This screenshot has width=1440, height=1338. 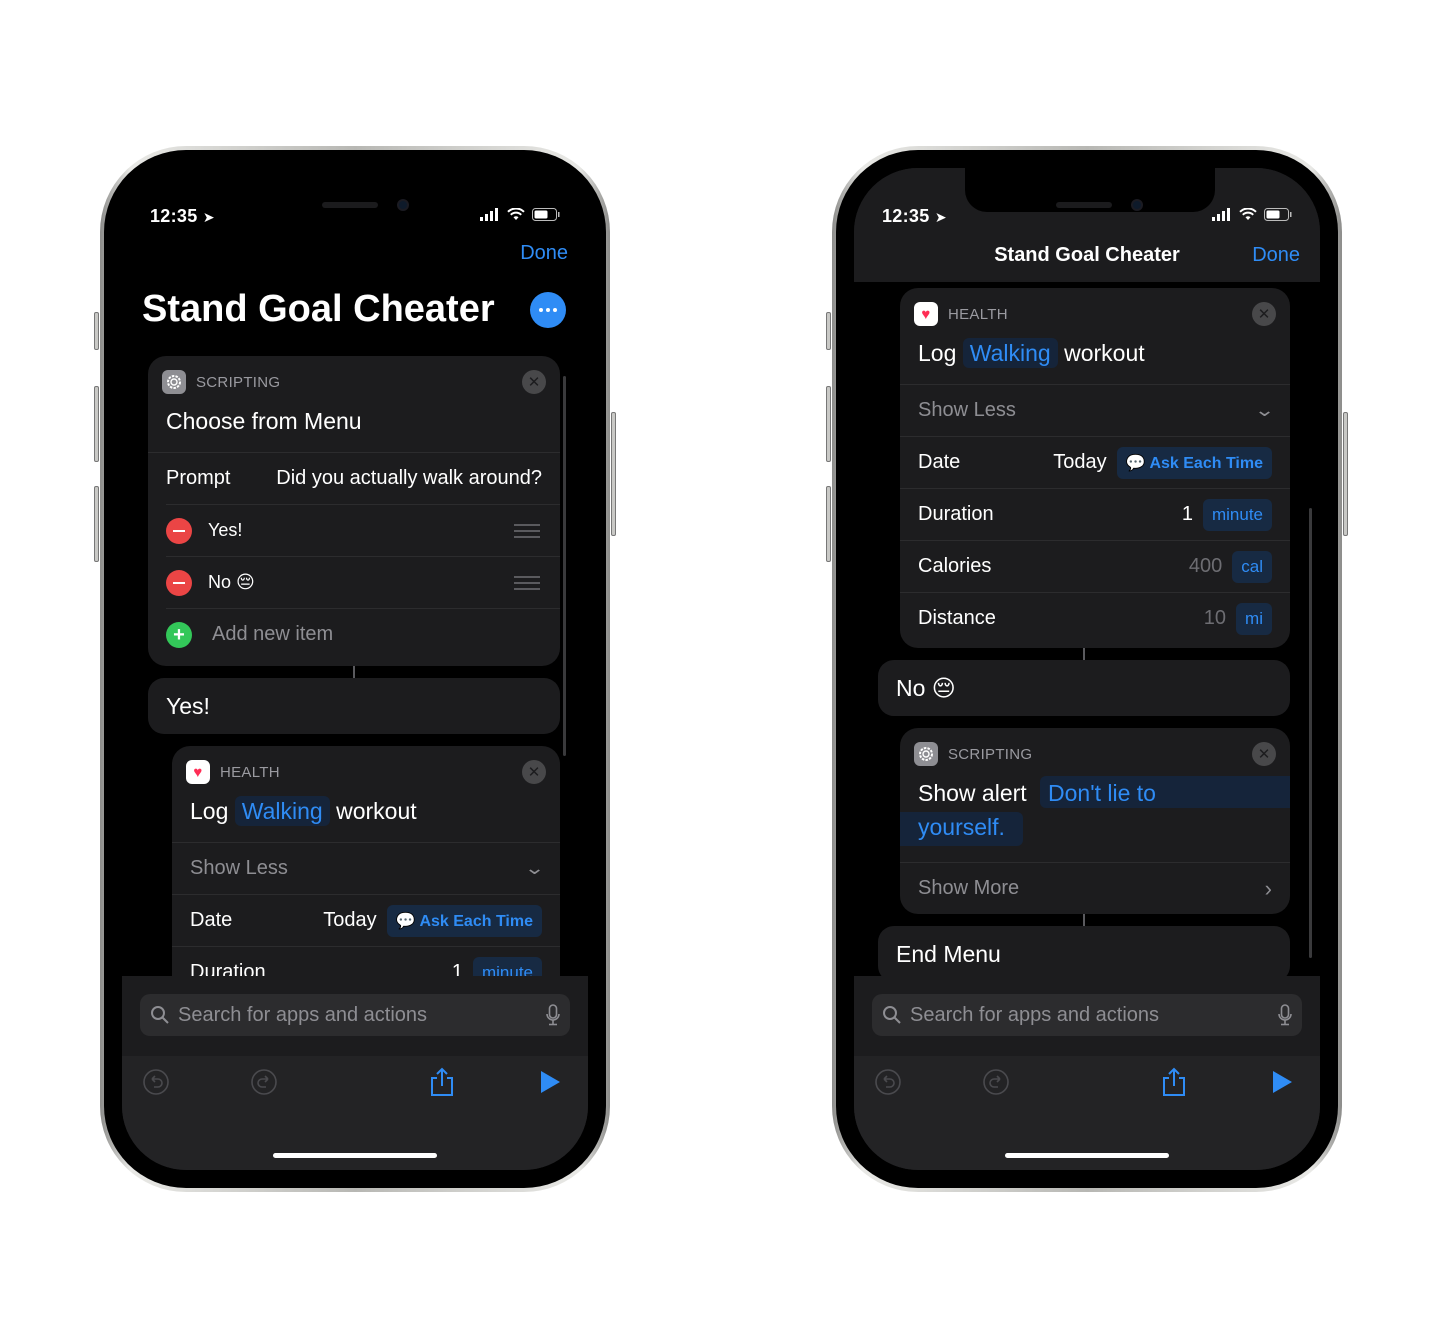 What do you see at coordinates (1084, 654) in the screenshot?
I see `flow-connector` at bounding box center [1084, 654].